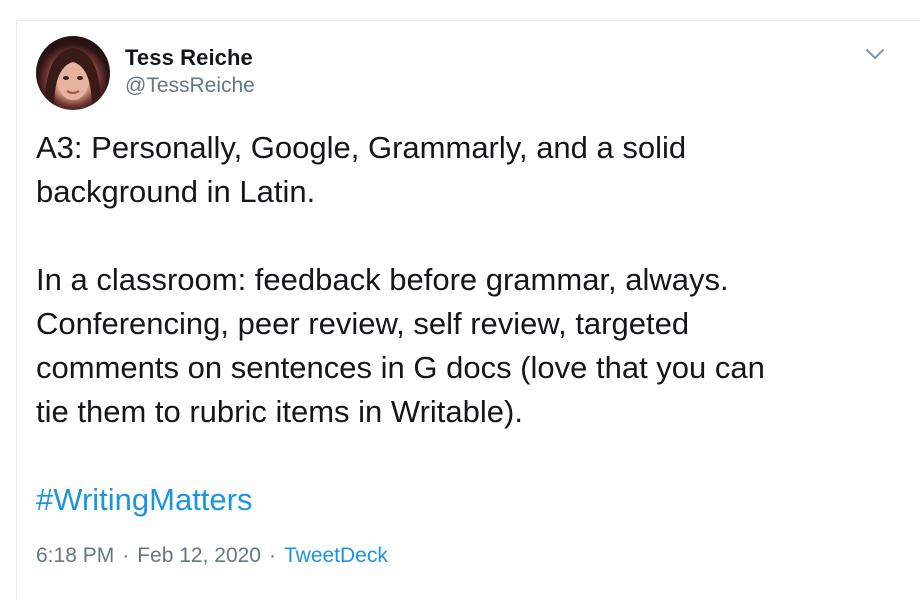  I want to click on tweet-date: Feb 12, 2020, so click(199, 555).